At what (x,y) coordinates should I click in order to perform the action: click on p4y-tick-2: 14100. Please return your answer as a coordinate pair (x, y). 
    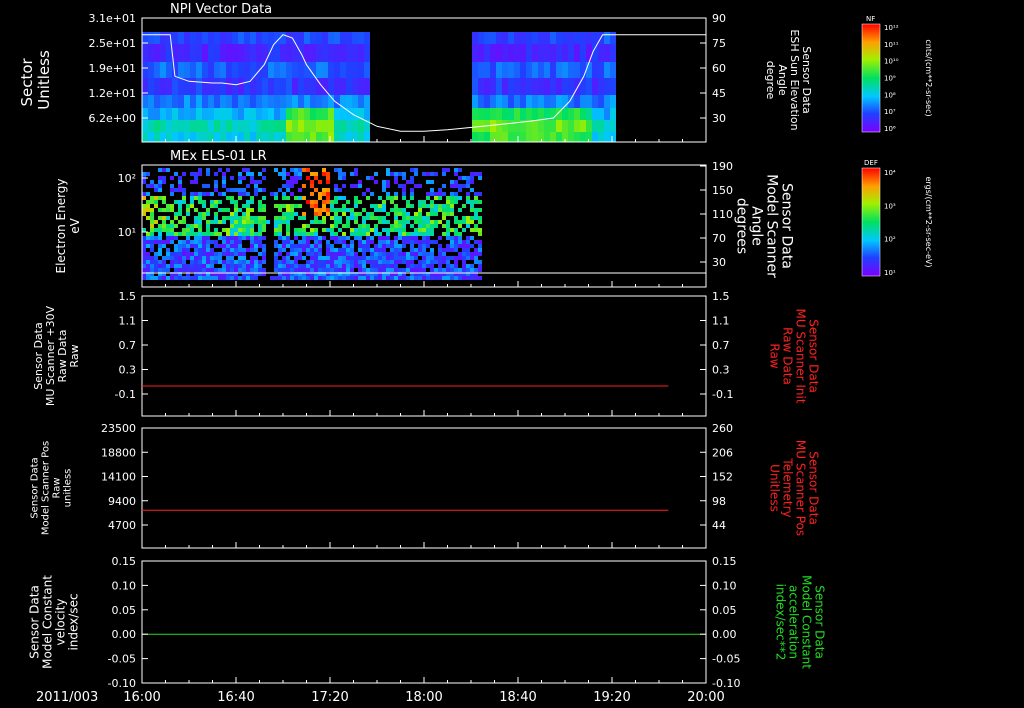
    Looking at the image, I should click on (118, 477).